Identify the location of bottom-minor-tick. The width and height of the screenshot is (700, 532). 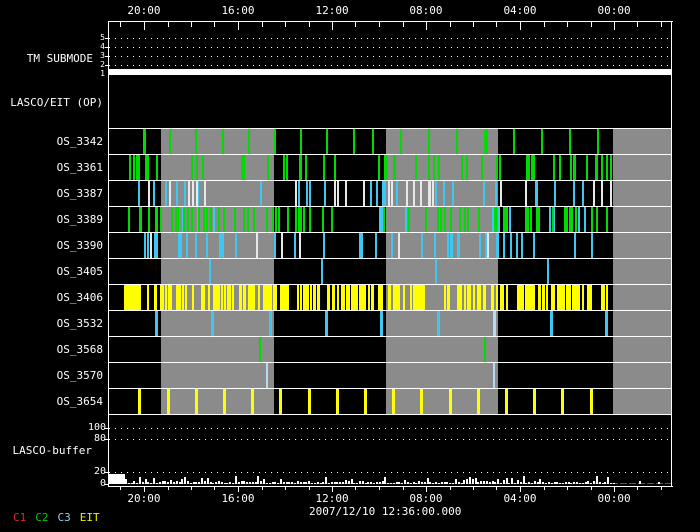
(309, 488).